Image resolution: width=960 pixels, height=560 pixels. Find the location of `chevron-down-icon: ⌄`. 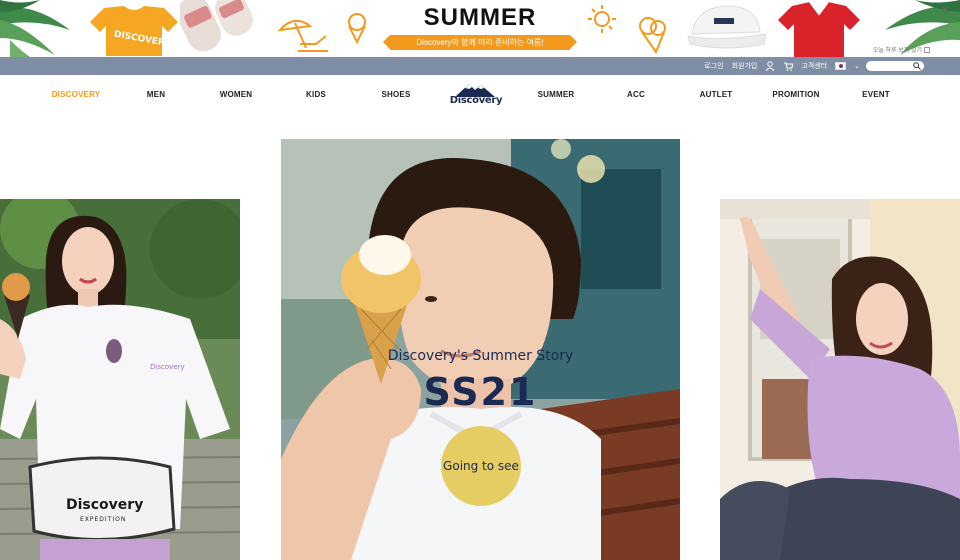

chevron-down-icon: ⌄ is located at coordinates (857, 66).